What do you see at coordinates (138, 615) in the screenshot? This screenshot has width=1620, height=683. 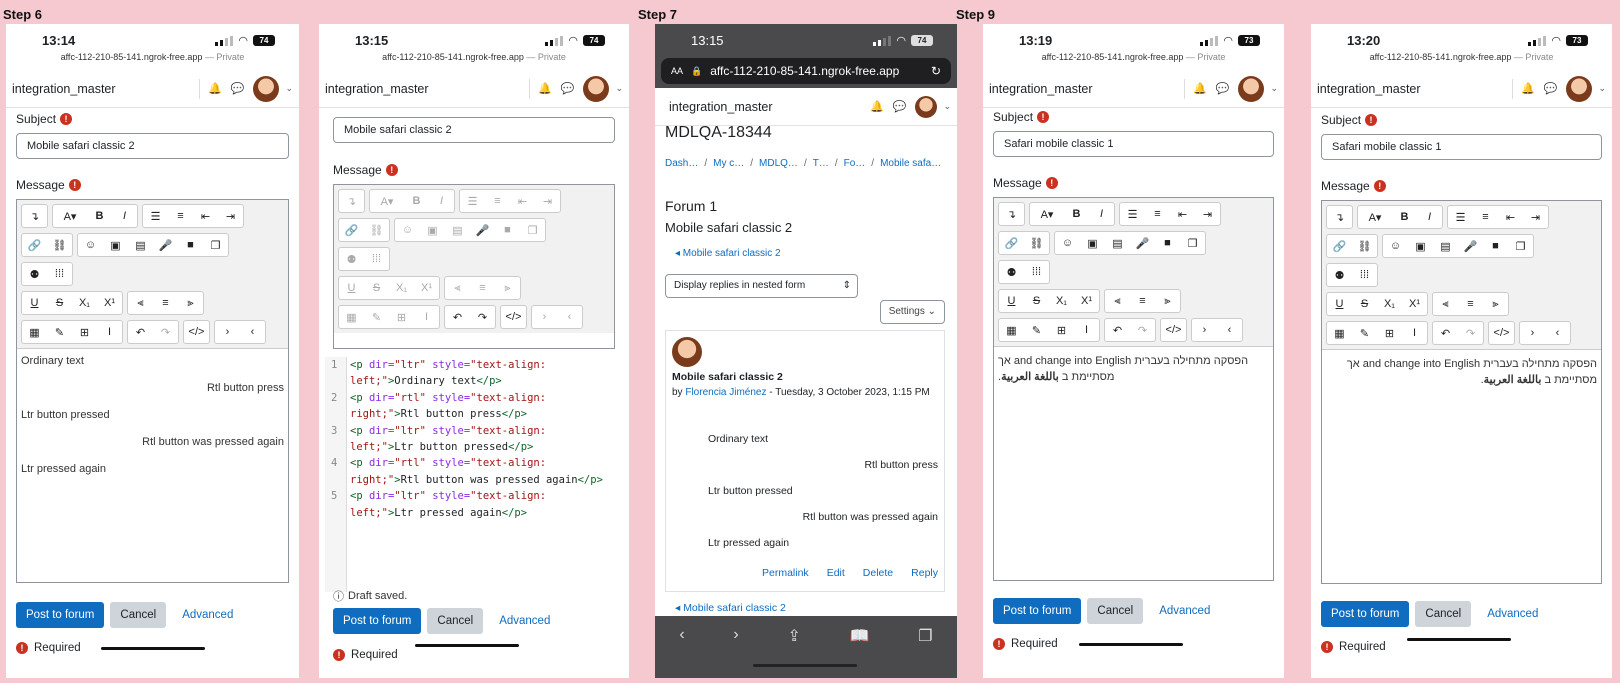 I see `cancel-button: Cancel` at bounding box center [138, 615].